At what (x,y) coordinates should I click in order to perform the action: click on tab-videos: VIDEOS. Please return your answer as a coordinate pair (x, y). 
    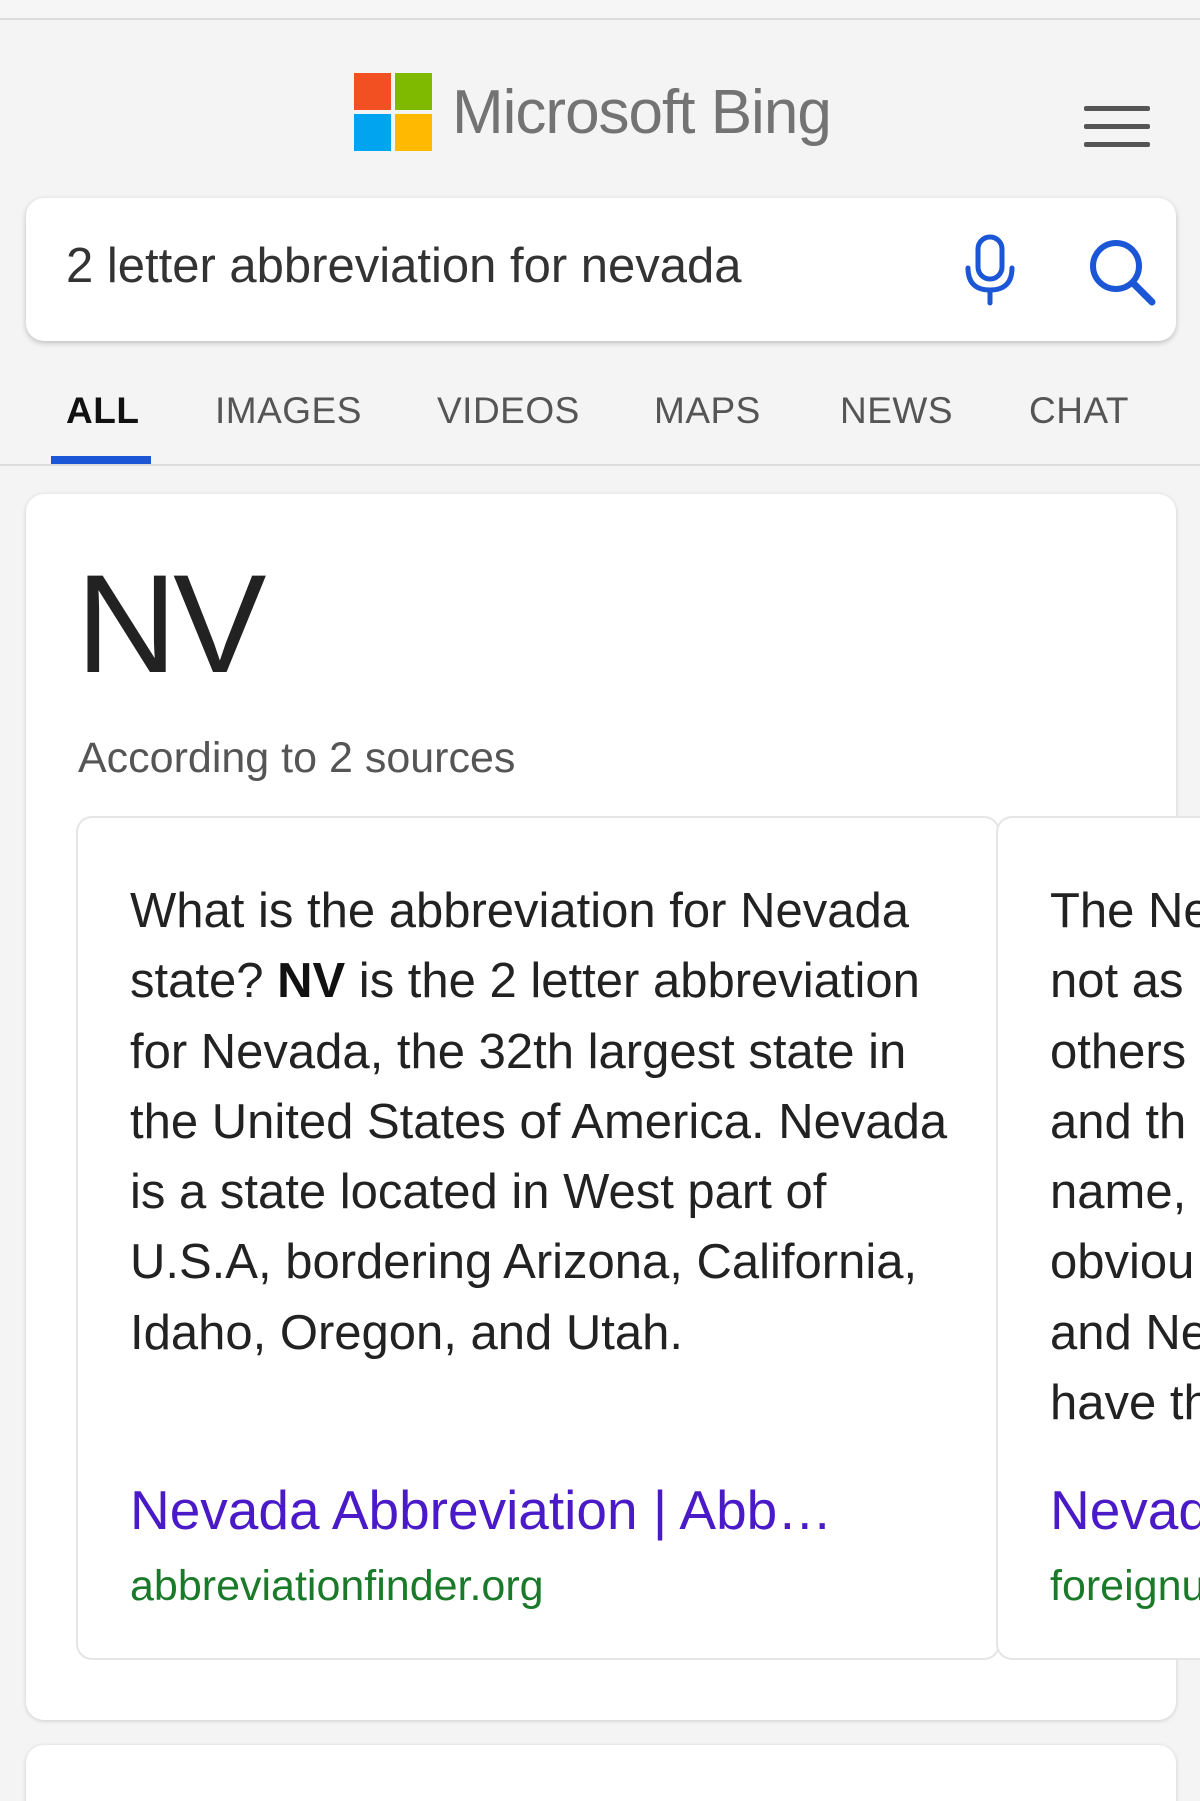
    Looking at the image, I should click on (508, 411).